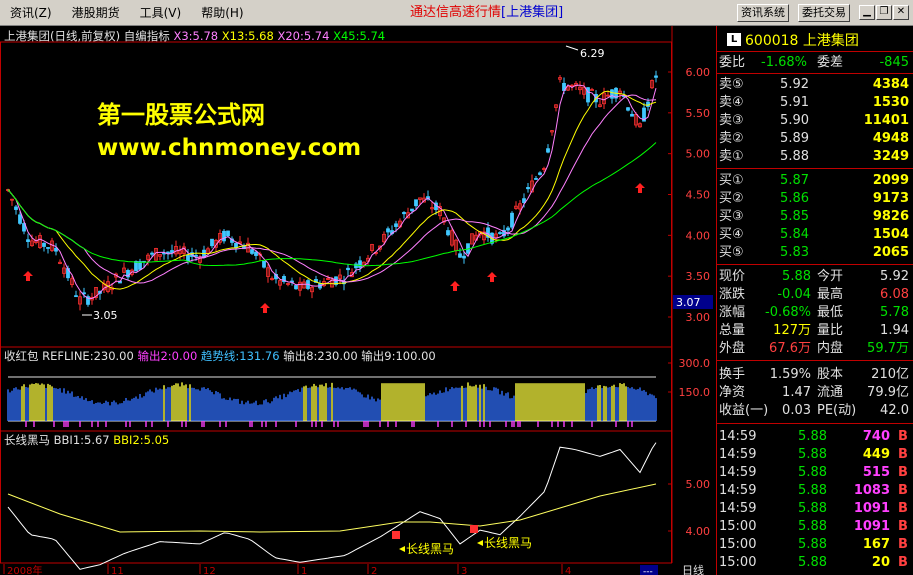 This screenshot has height=575, width=913. Describe the element at coordinates (884, 12) in the screenshot. I see `restore-icon: ❐` at that location.